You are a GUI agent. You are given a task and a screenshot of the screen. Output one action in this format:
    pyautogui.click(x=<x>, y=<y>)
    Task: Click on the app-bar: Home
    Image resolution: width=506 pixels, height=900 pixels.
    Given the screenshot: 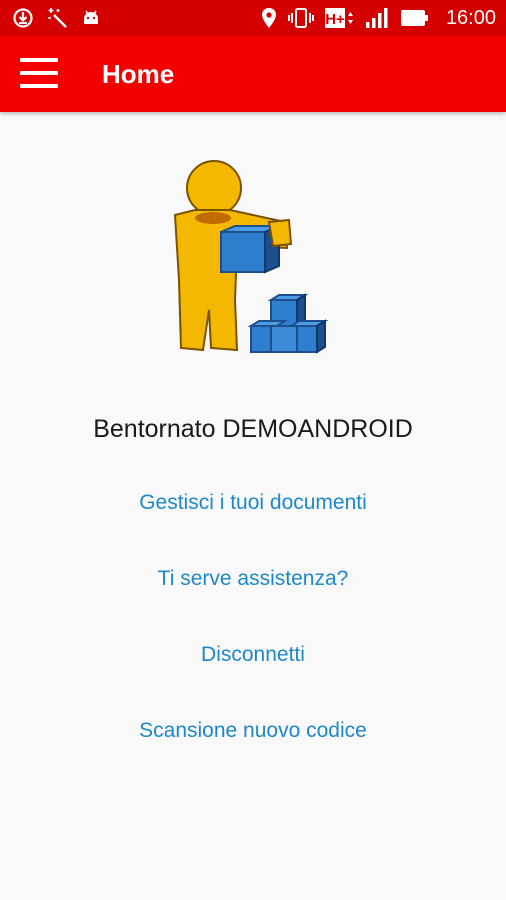 What is the action you would take?
    pyautogui.click(x=253, y=74)
    